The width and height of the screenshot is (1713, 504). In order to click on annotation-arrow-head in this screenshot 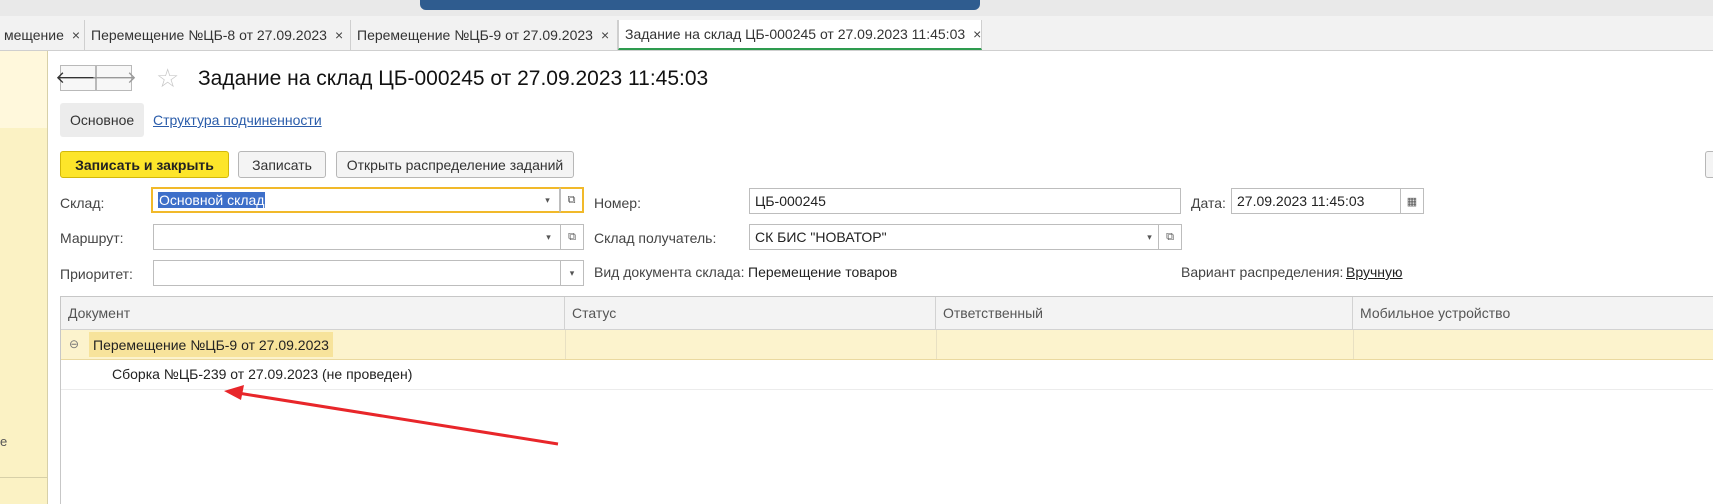, I will do `click(234, 392)`.